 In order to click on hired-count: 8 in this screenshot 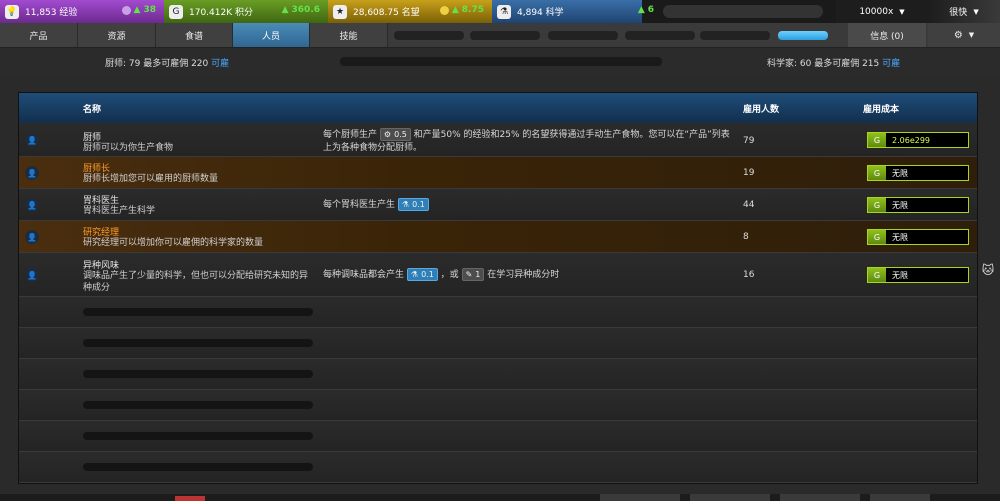, I will do `click(746, 237)`.